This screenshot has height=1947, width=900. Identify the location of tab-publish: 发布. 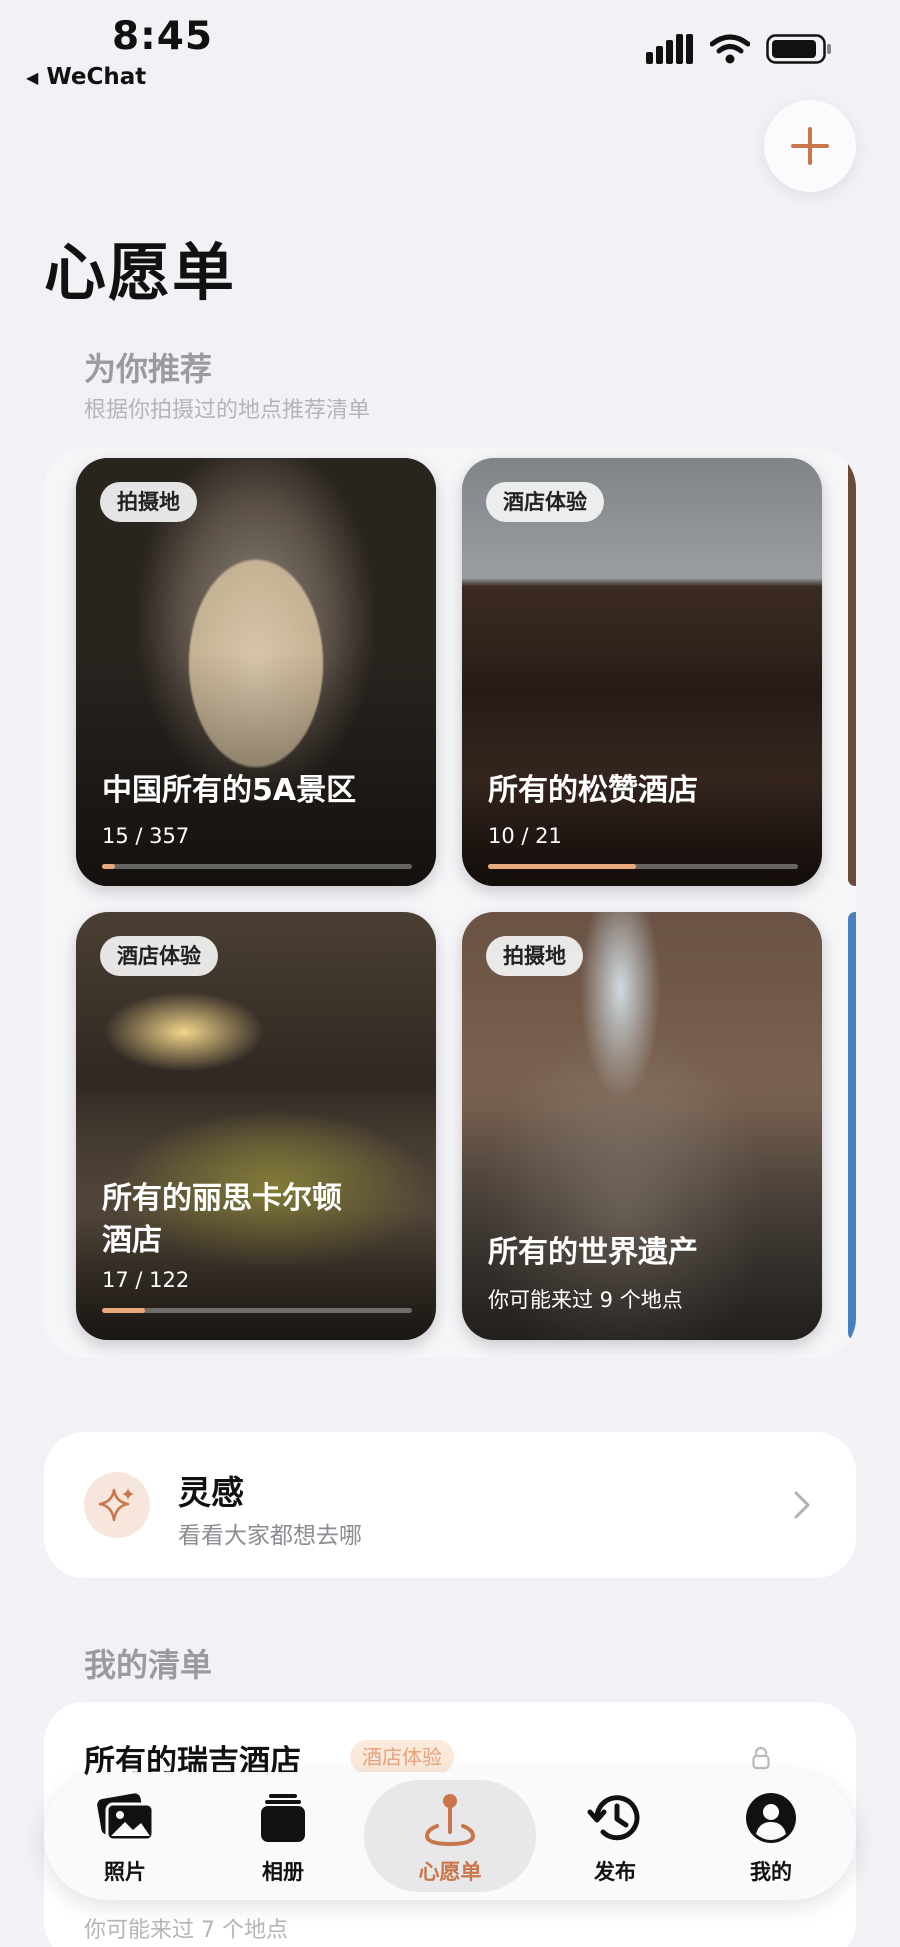
(615, 1836).